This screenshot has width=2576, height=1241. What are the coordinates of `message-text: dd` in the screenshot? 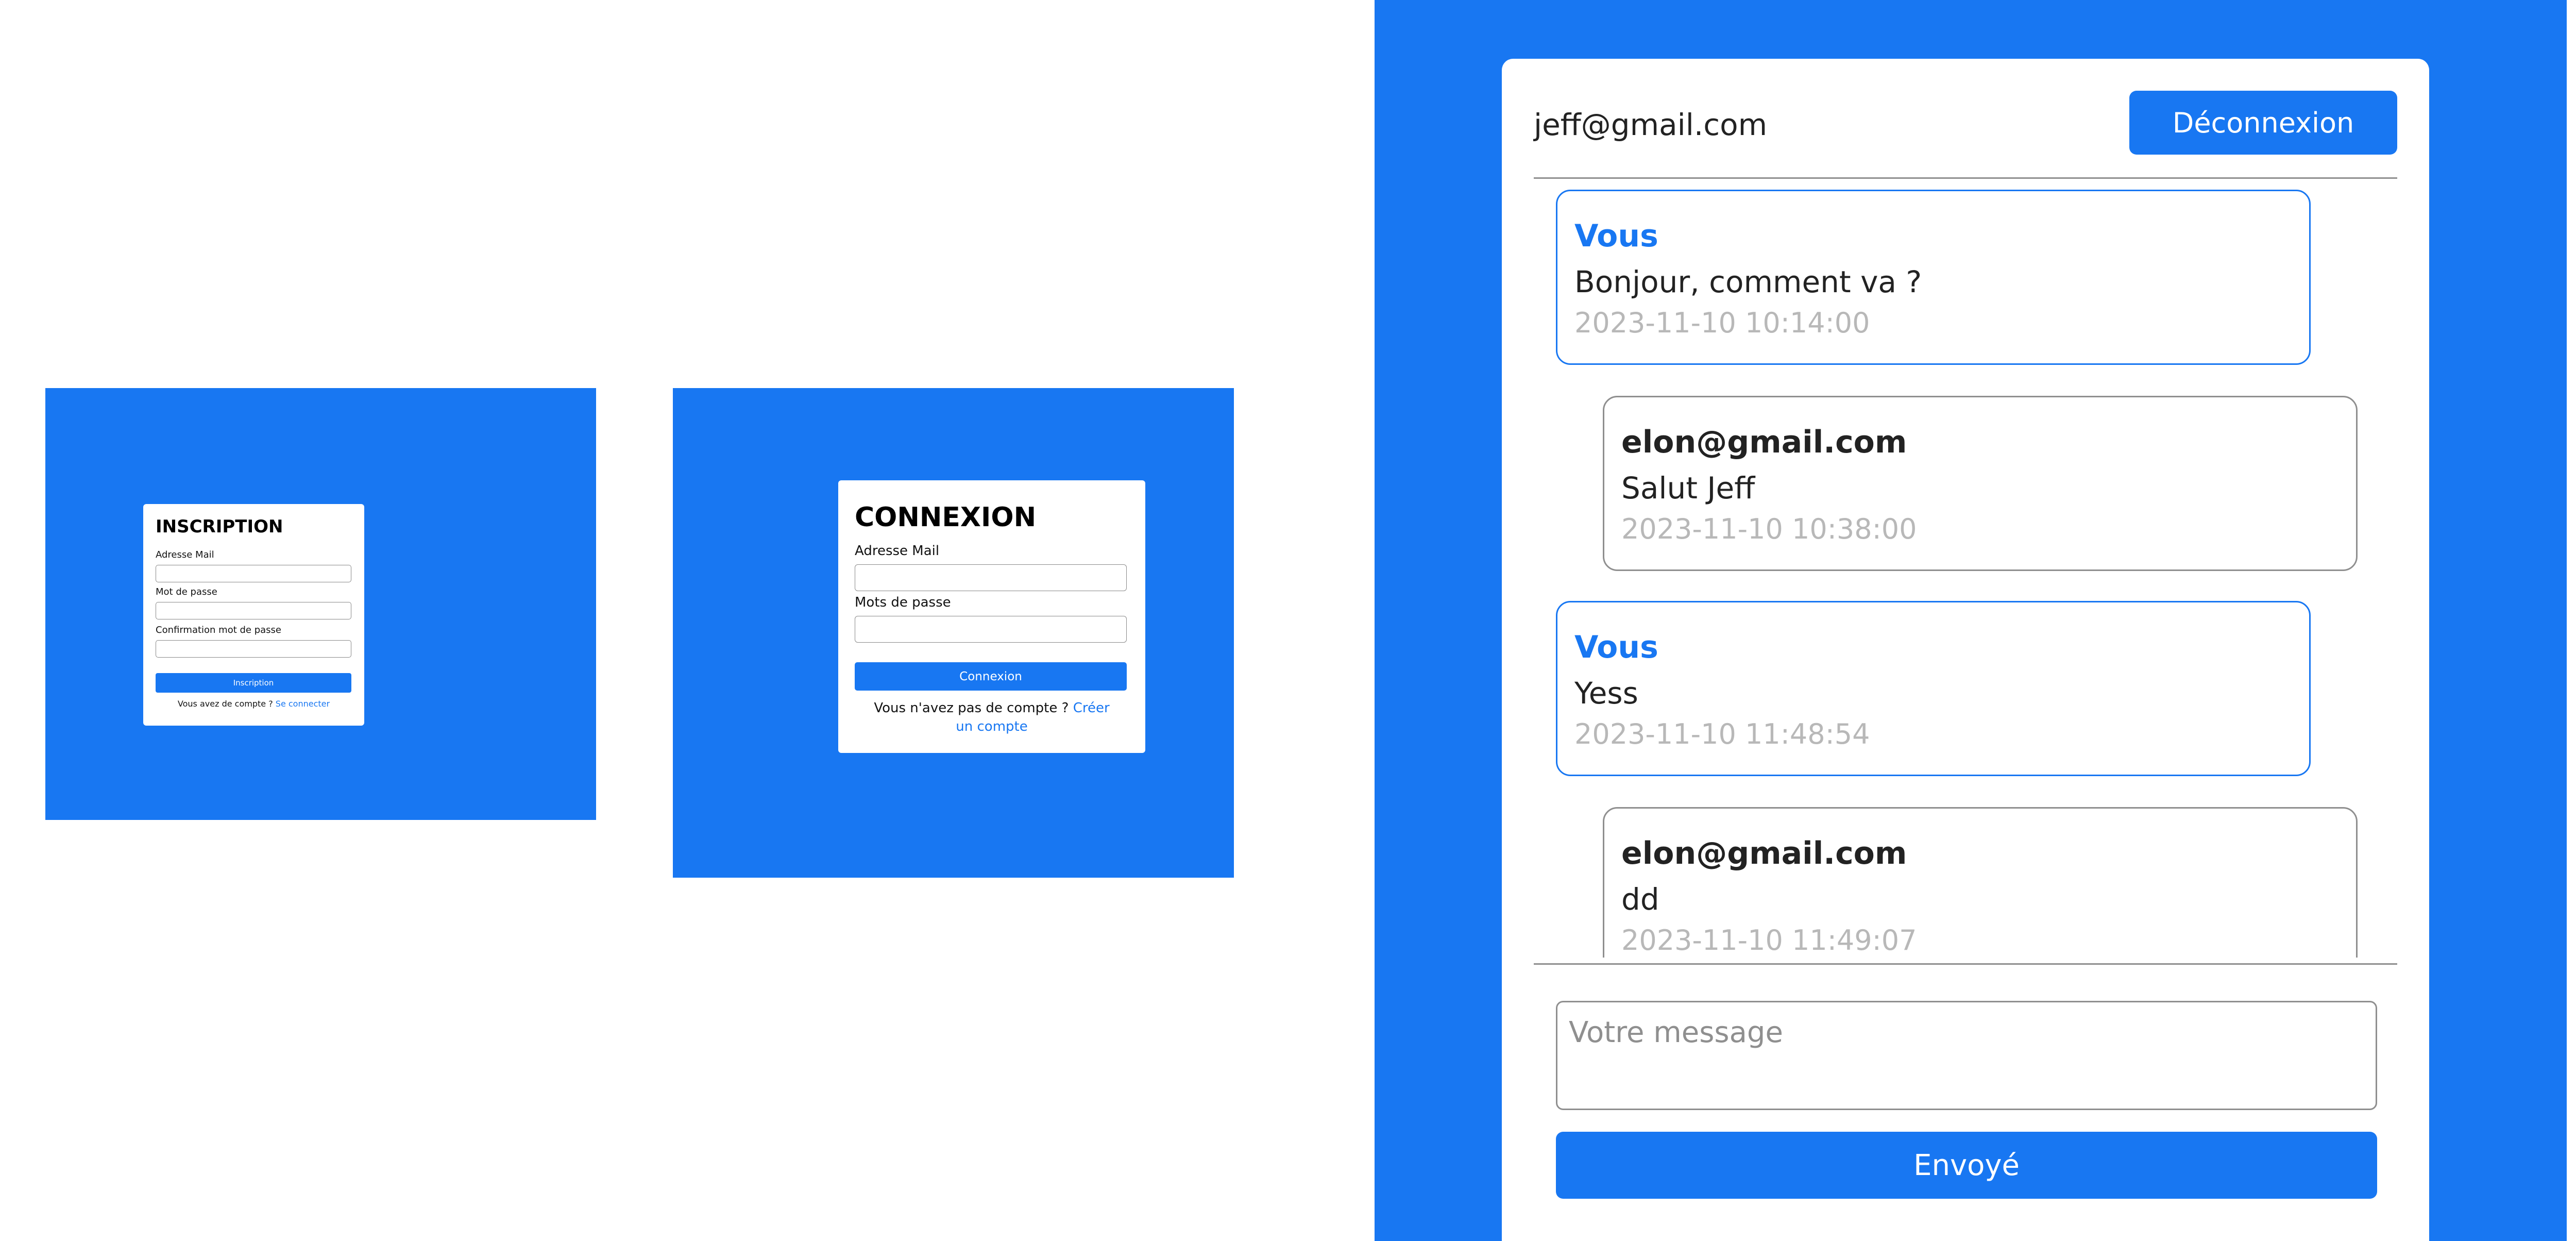 It's located at (1640, 899).